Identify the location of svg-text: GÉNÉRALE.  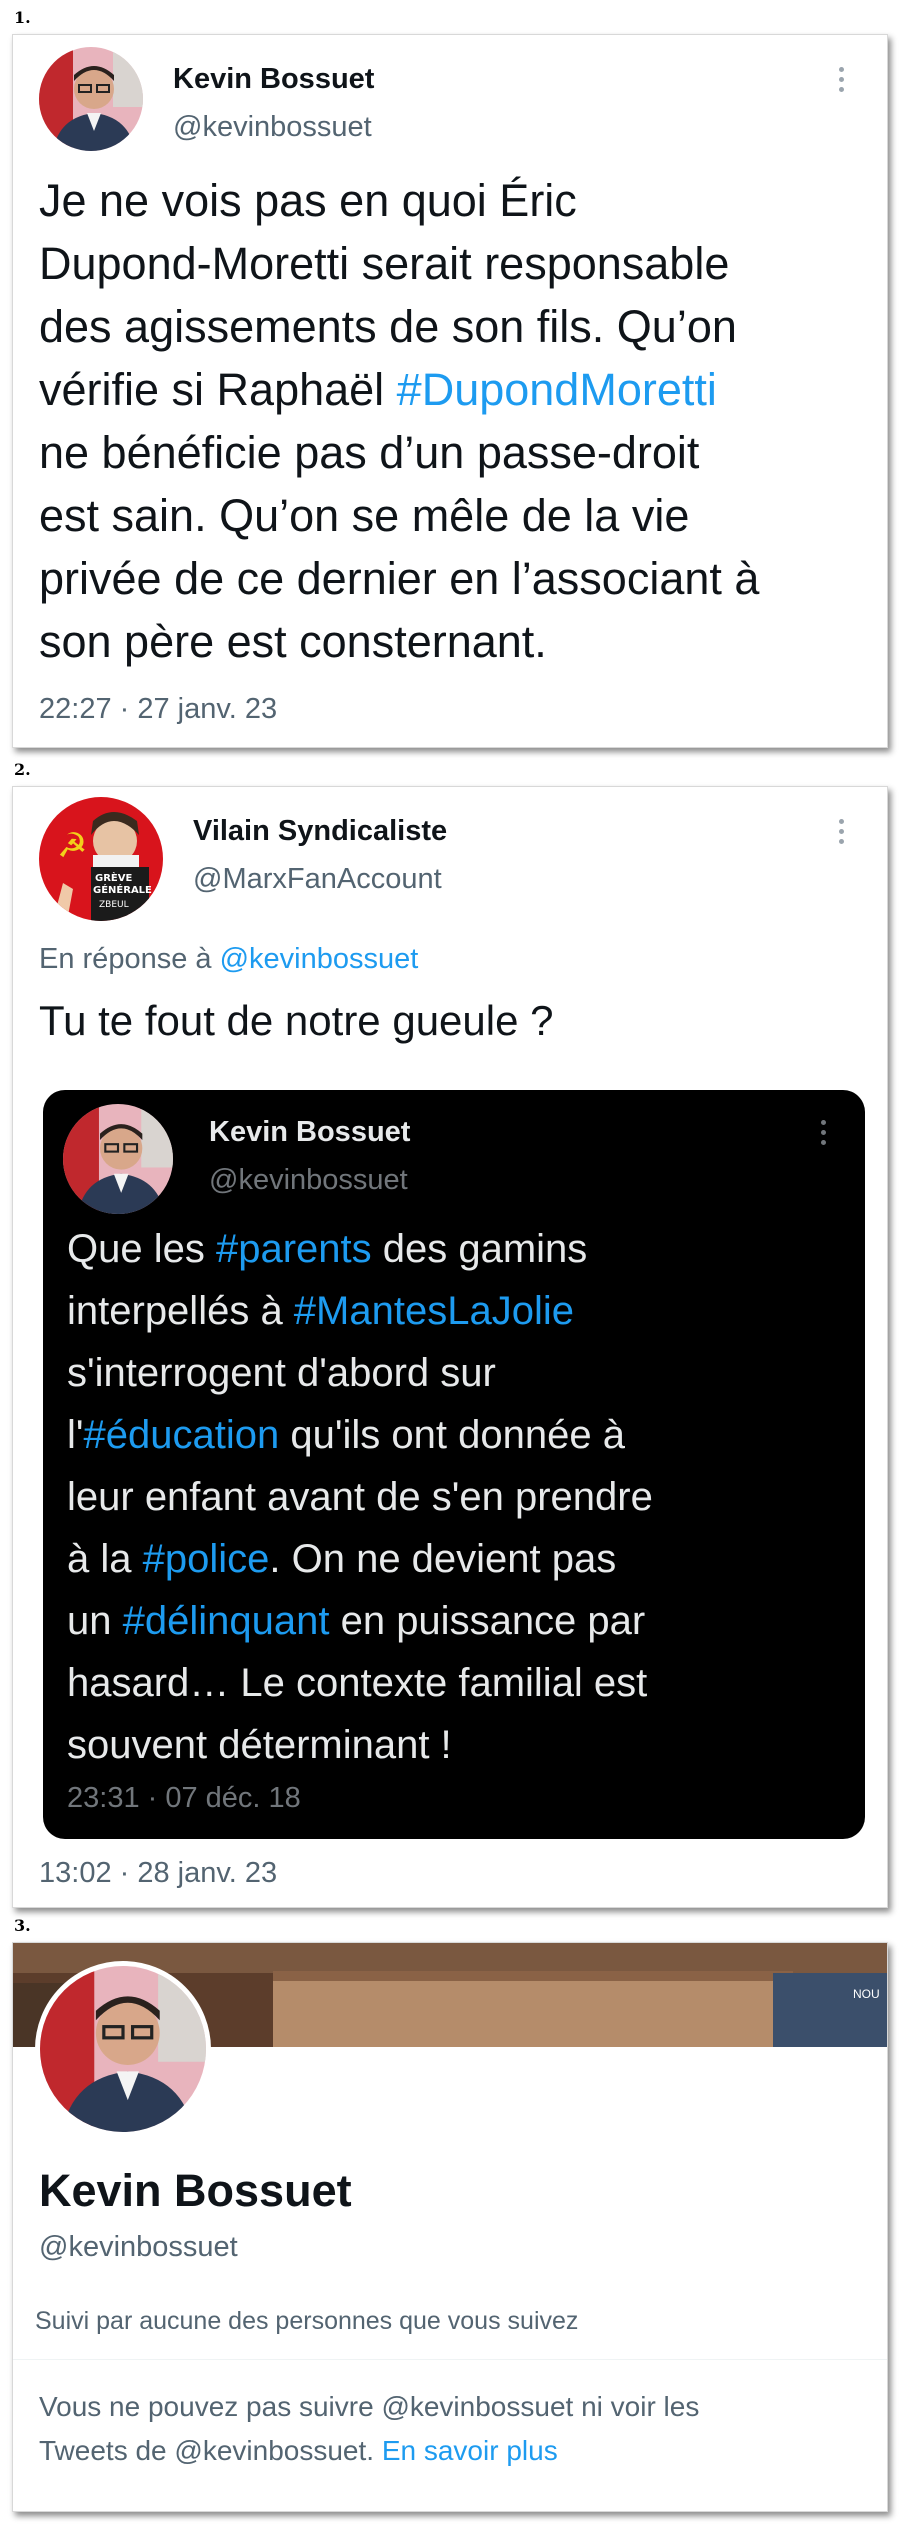
(122, 889).